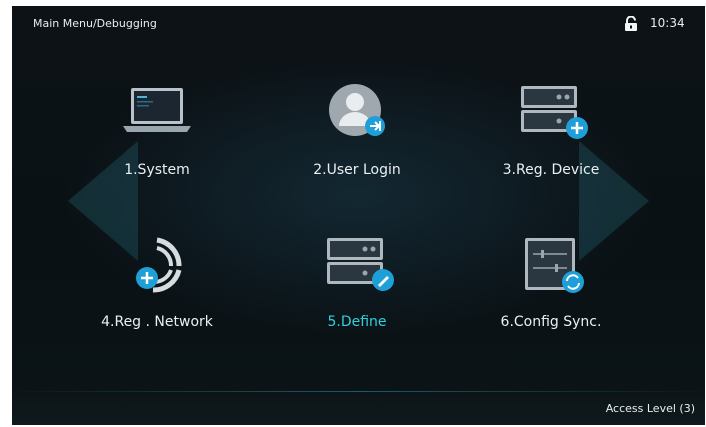 The image size is (706, 427). Describe the element at coordinates (551, 294) in the screenshot. I see `menu-item-config-sync: 6.Config Sync.` at that location.